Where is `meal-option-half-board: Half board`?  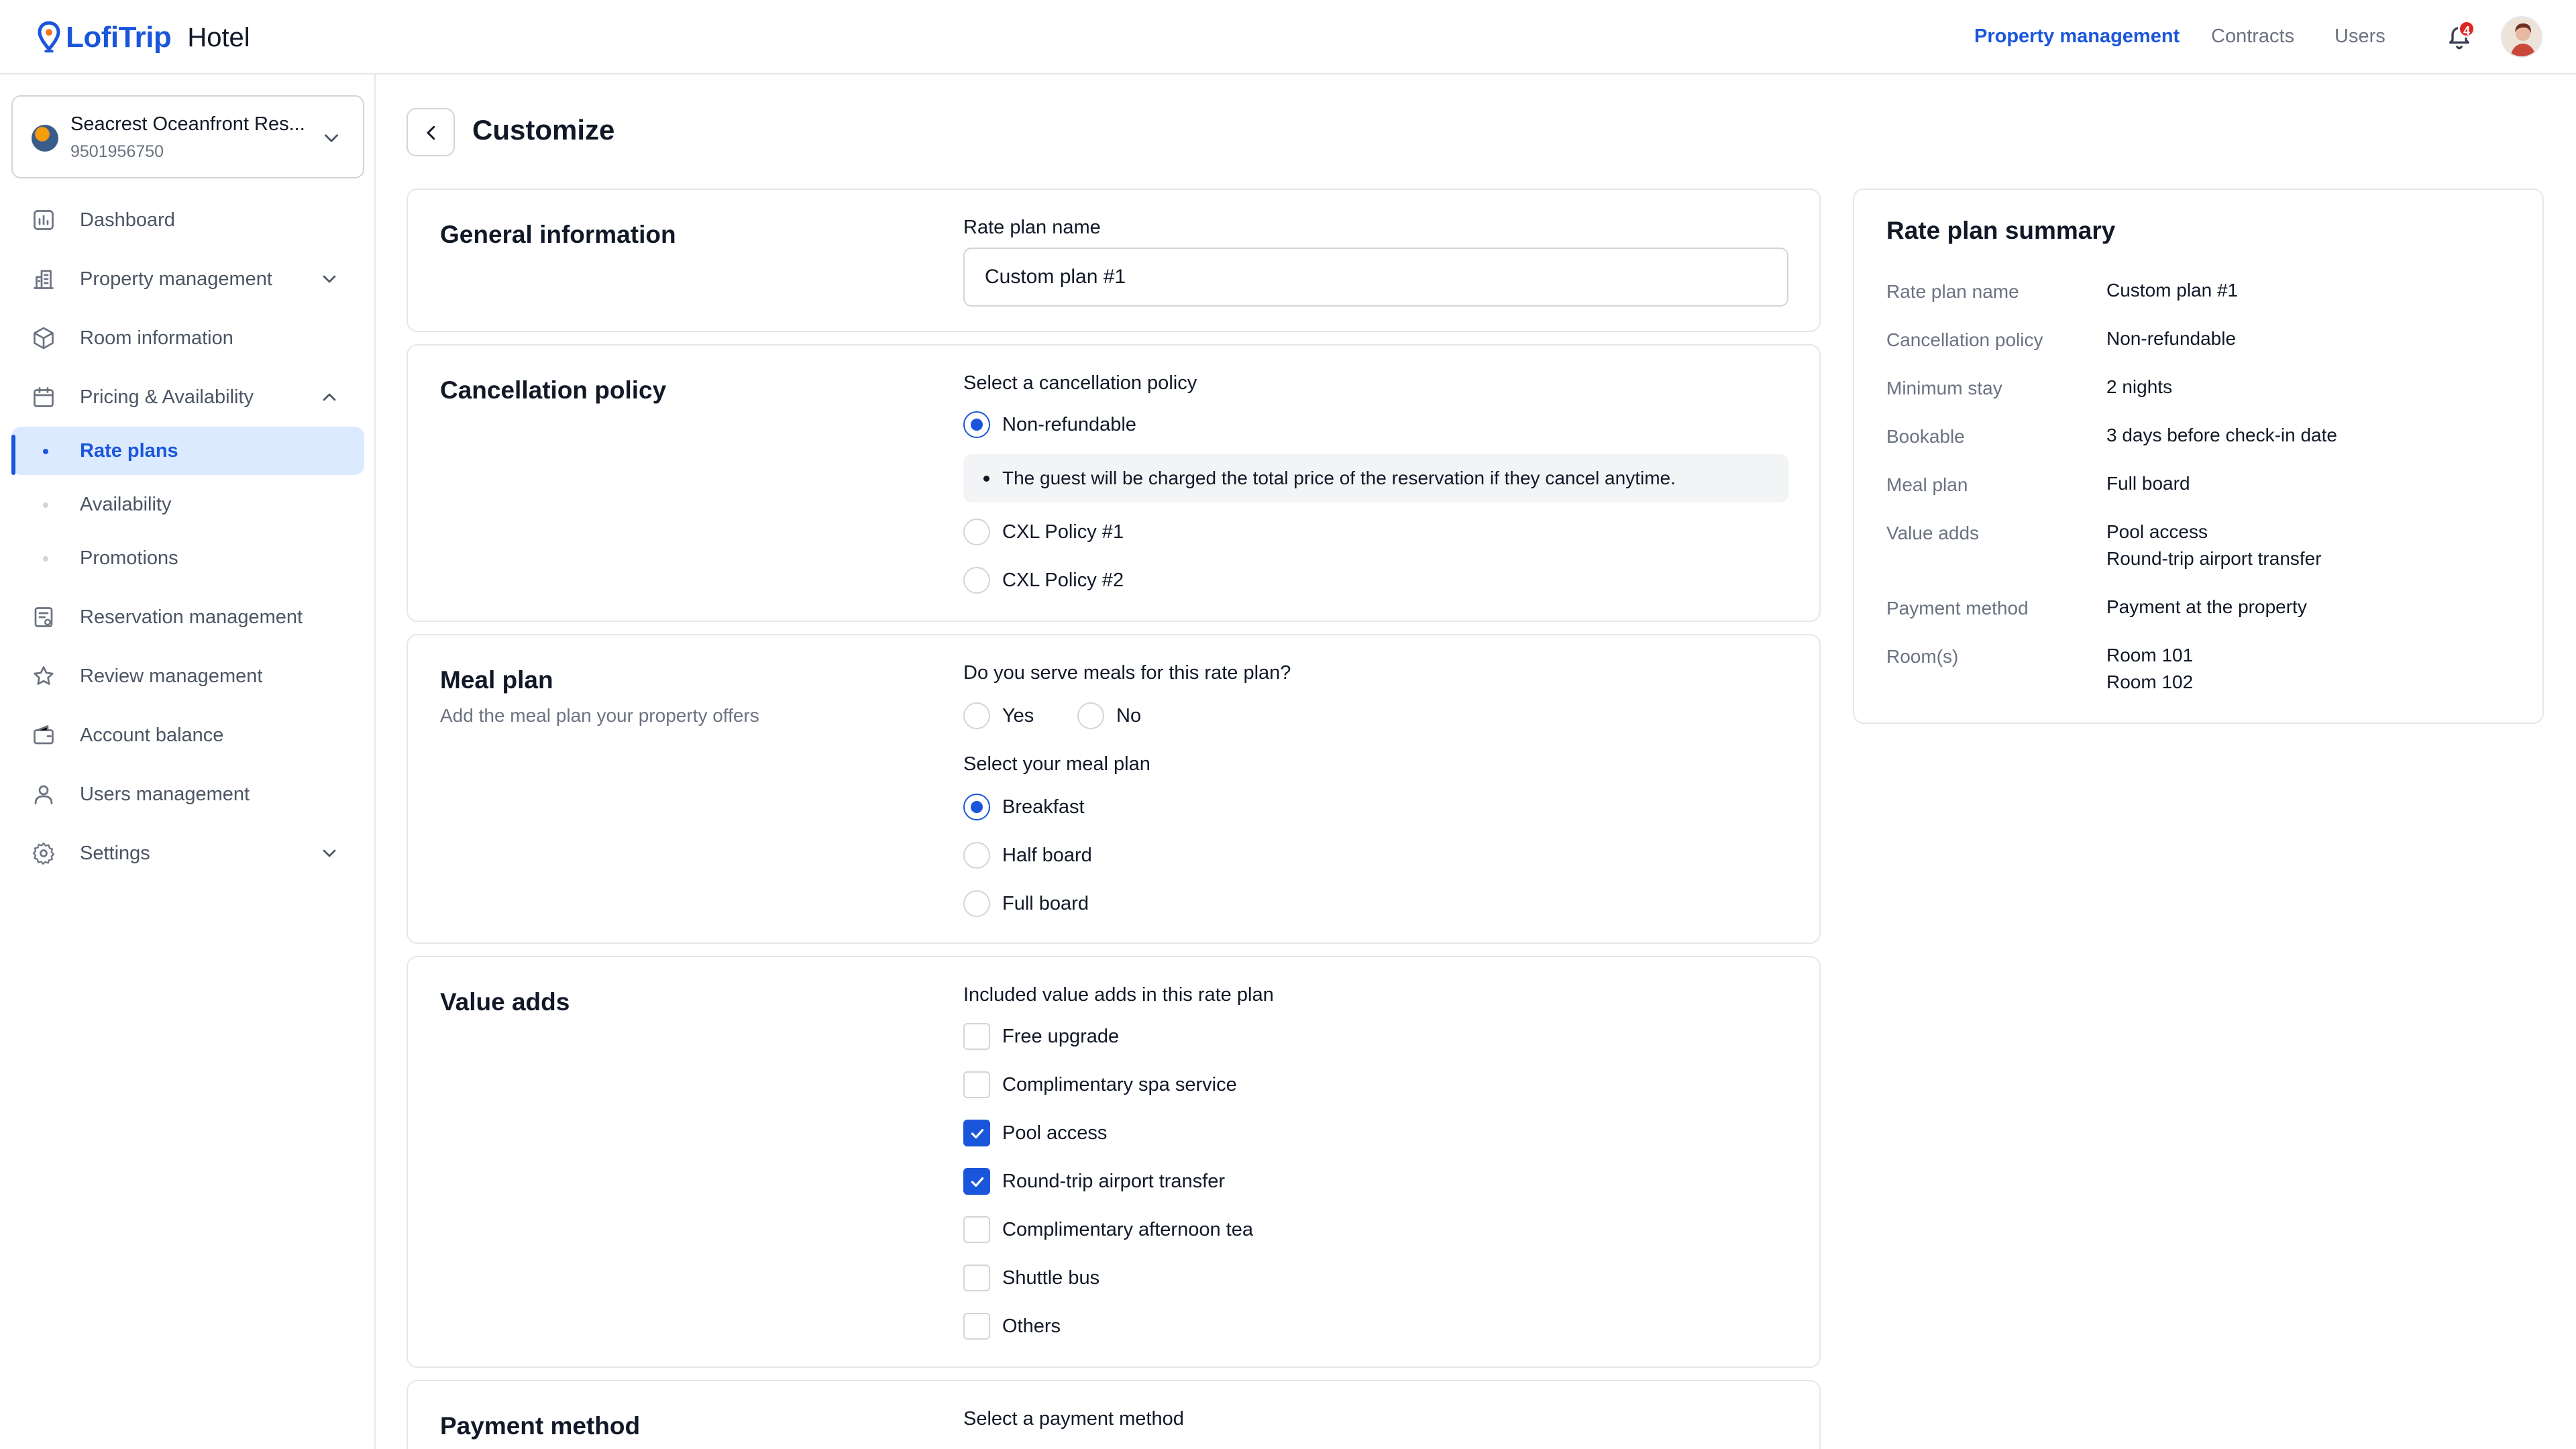 meal-option-half-board: Half board is located at coordinates (1027, 855).